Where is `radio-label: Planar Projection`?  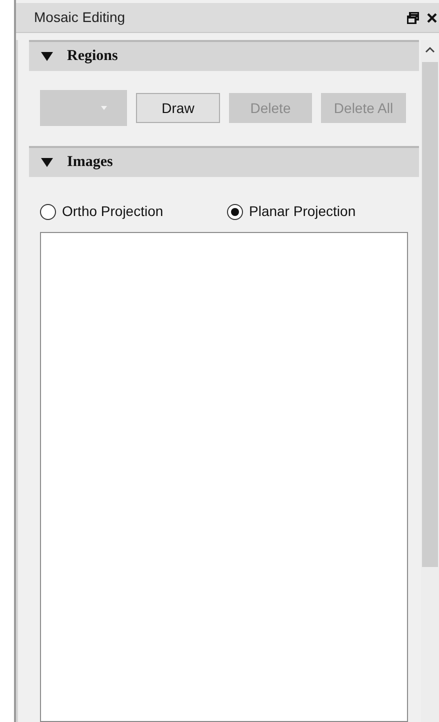
radio-label: Planar Projection is located at coordinates (302, 211).